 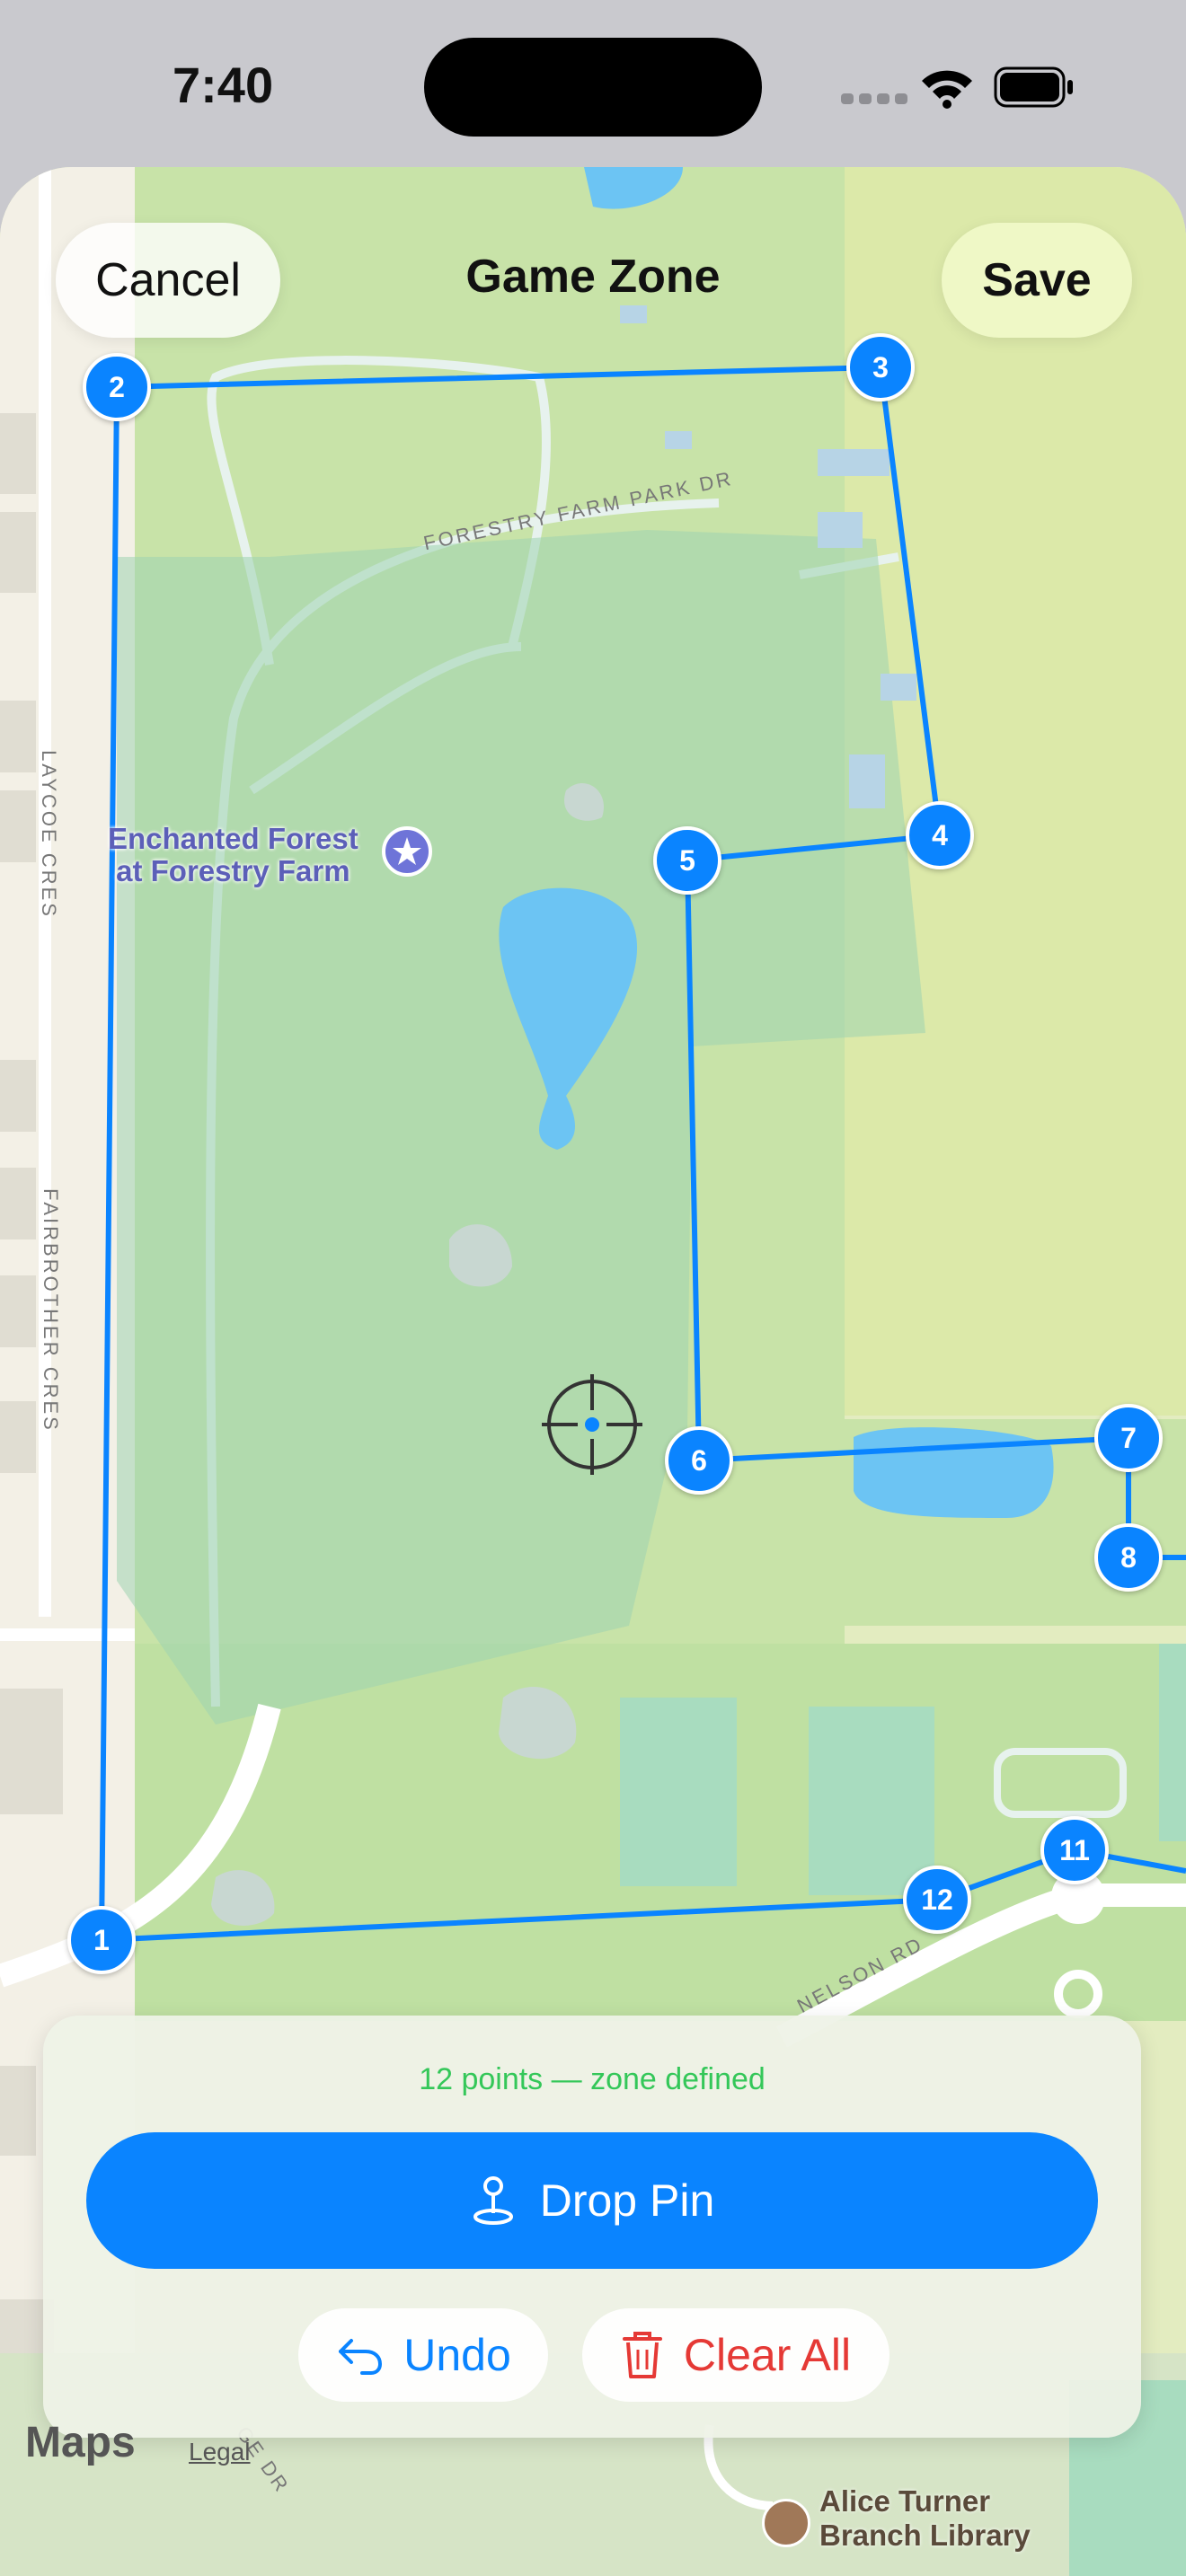 I want to click on clear-all-button: Clear All, so click(x=736, y=2355).